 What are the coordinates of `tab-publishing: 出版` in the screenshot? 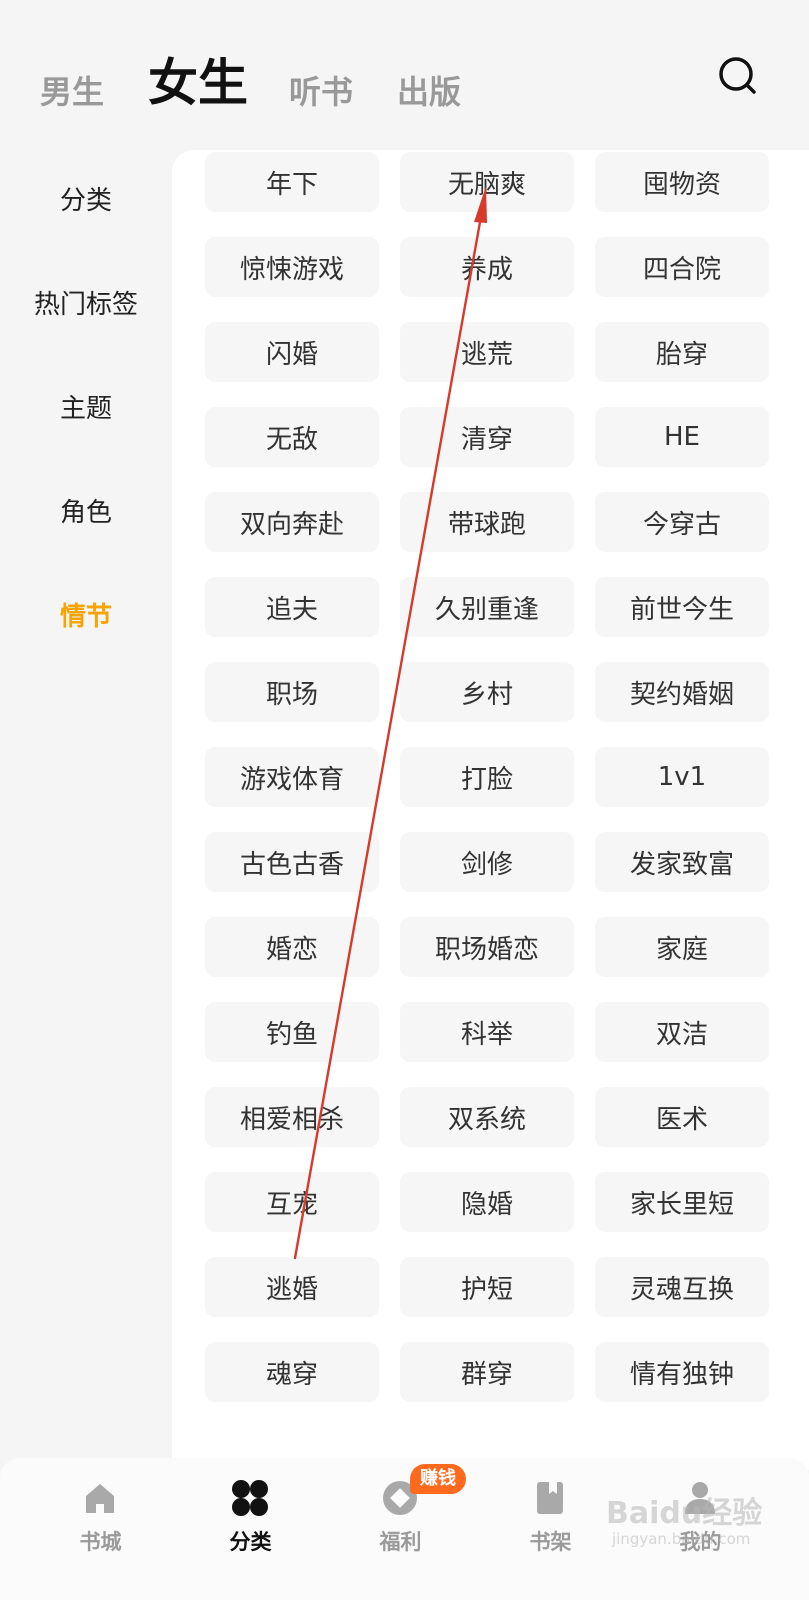 It's located at (429, 92).